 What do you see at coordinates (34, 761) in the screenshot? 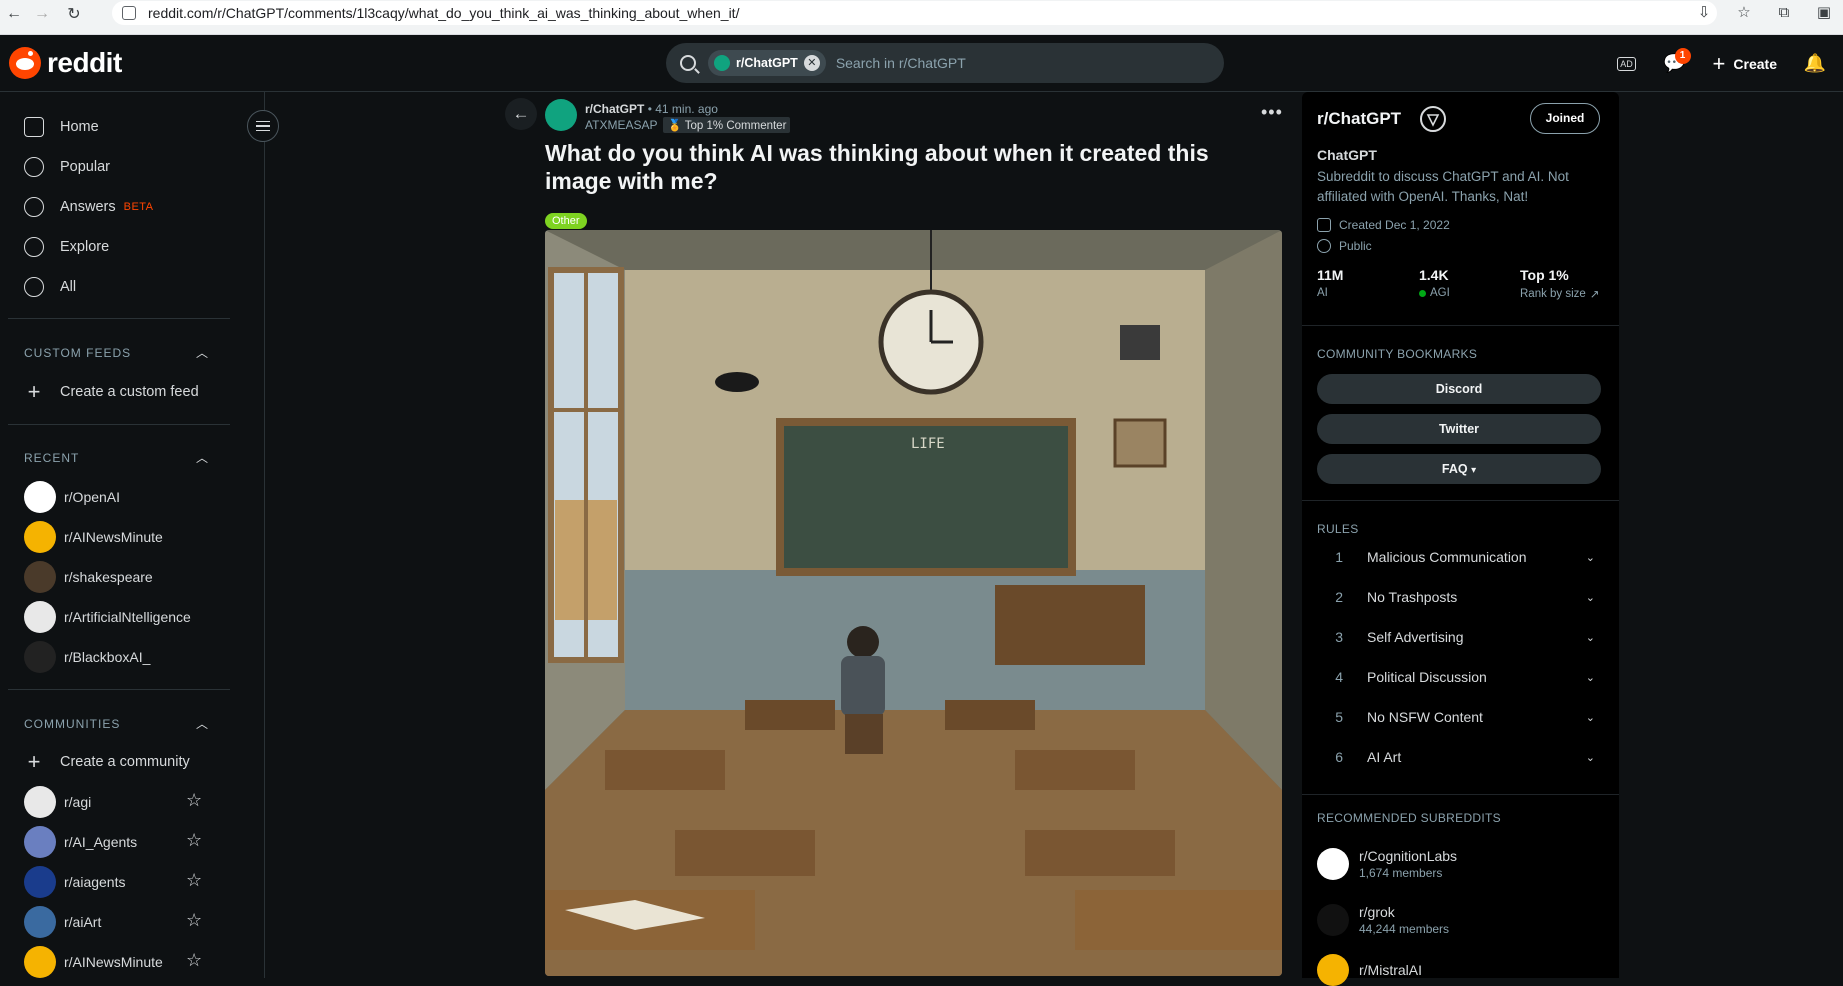
I see `plus-icon: +` at bounding box center [34, 761].